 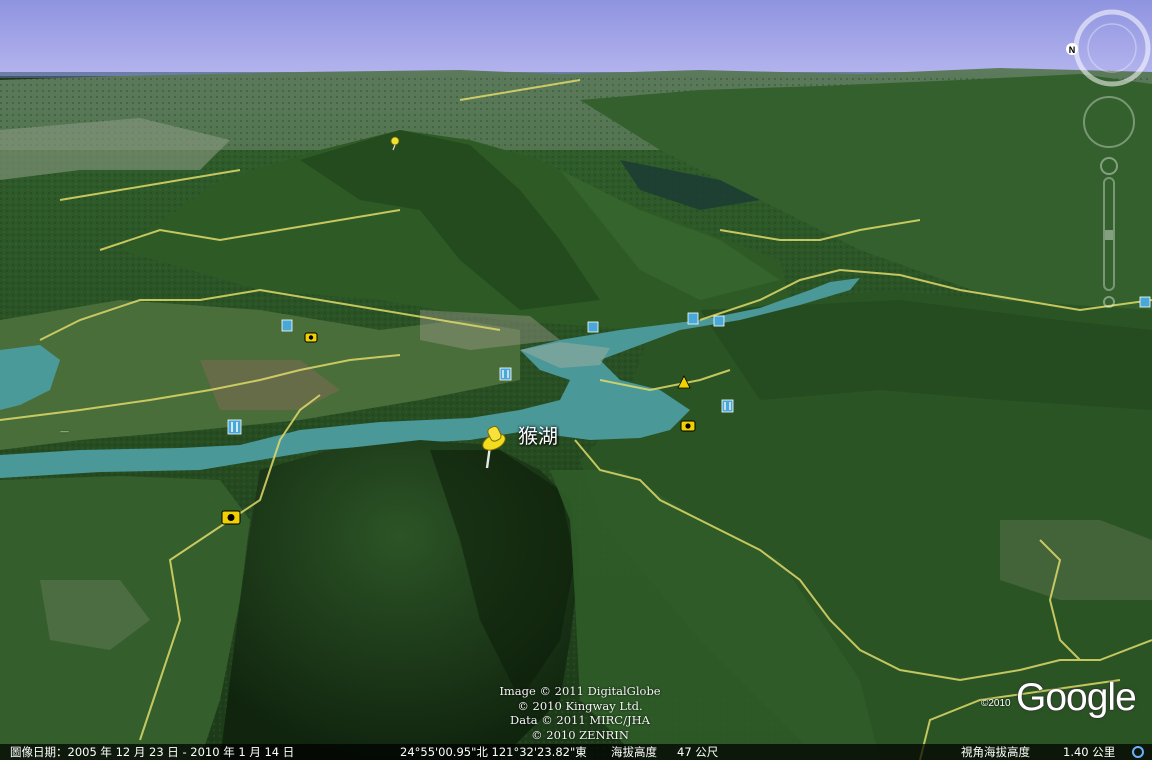 What do you see at coordinates (1108, 48) in the screenshot?
I see `compass-ring: N` at bounding box center [1108, 48].